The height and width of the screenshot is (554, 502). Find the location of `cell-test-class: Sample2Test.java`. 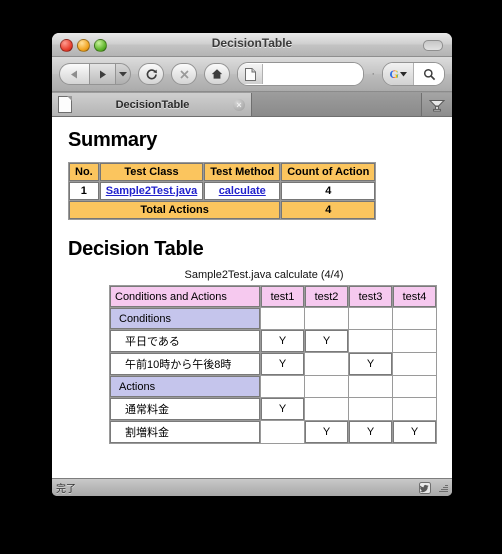

cell-test-class: Sample2Test.java is located at coordinates (151, 191).